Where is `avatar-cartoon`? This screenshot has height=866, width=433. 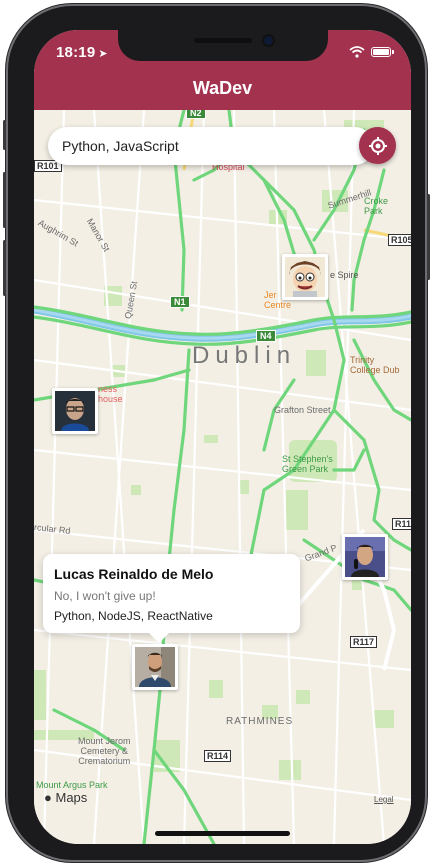
avatar-cartoon is located at coordinates (305, 277).